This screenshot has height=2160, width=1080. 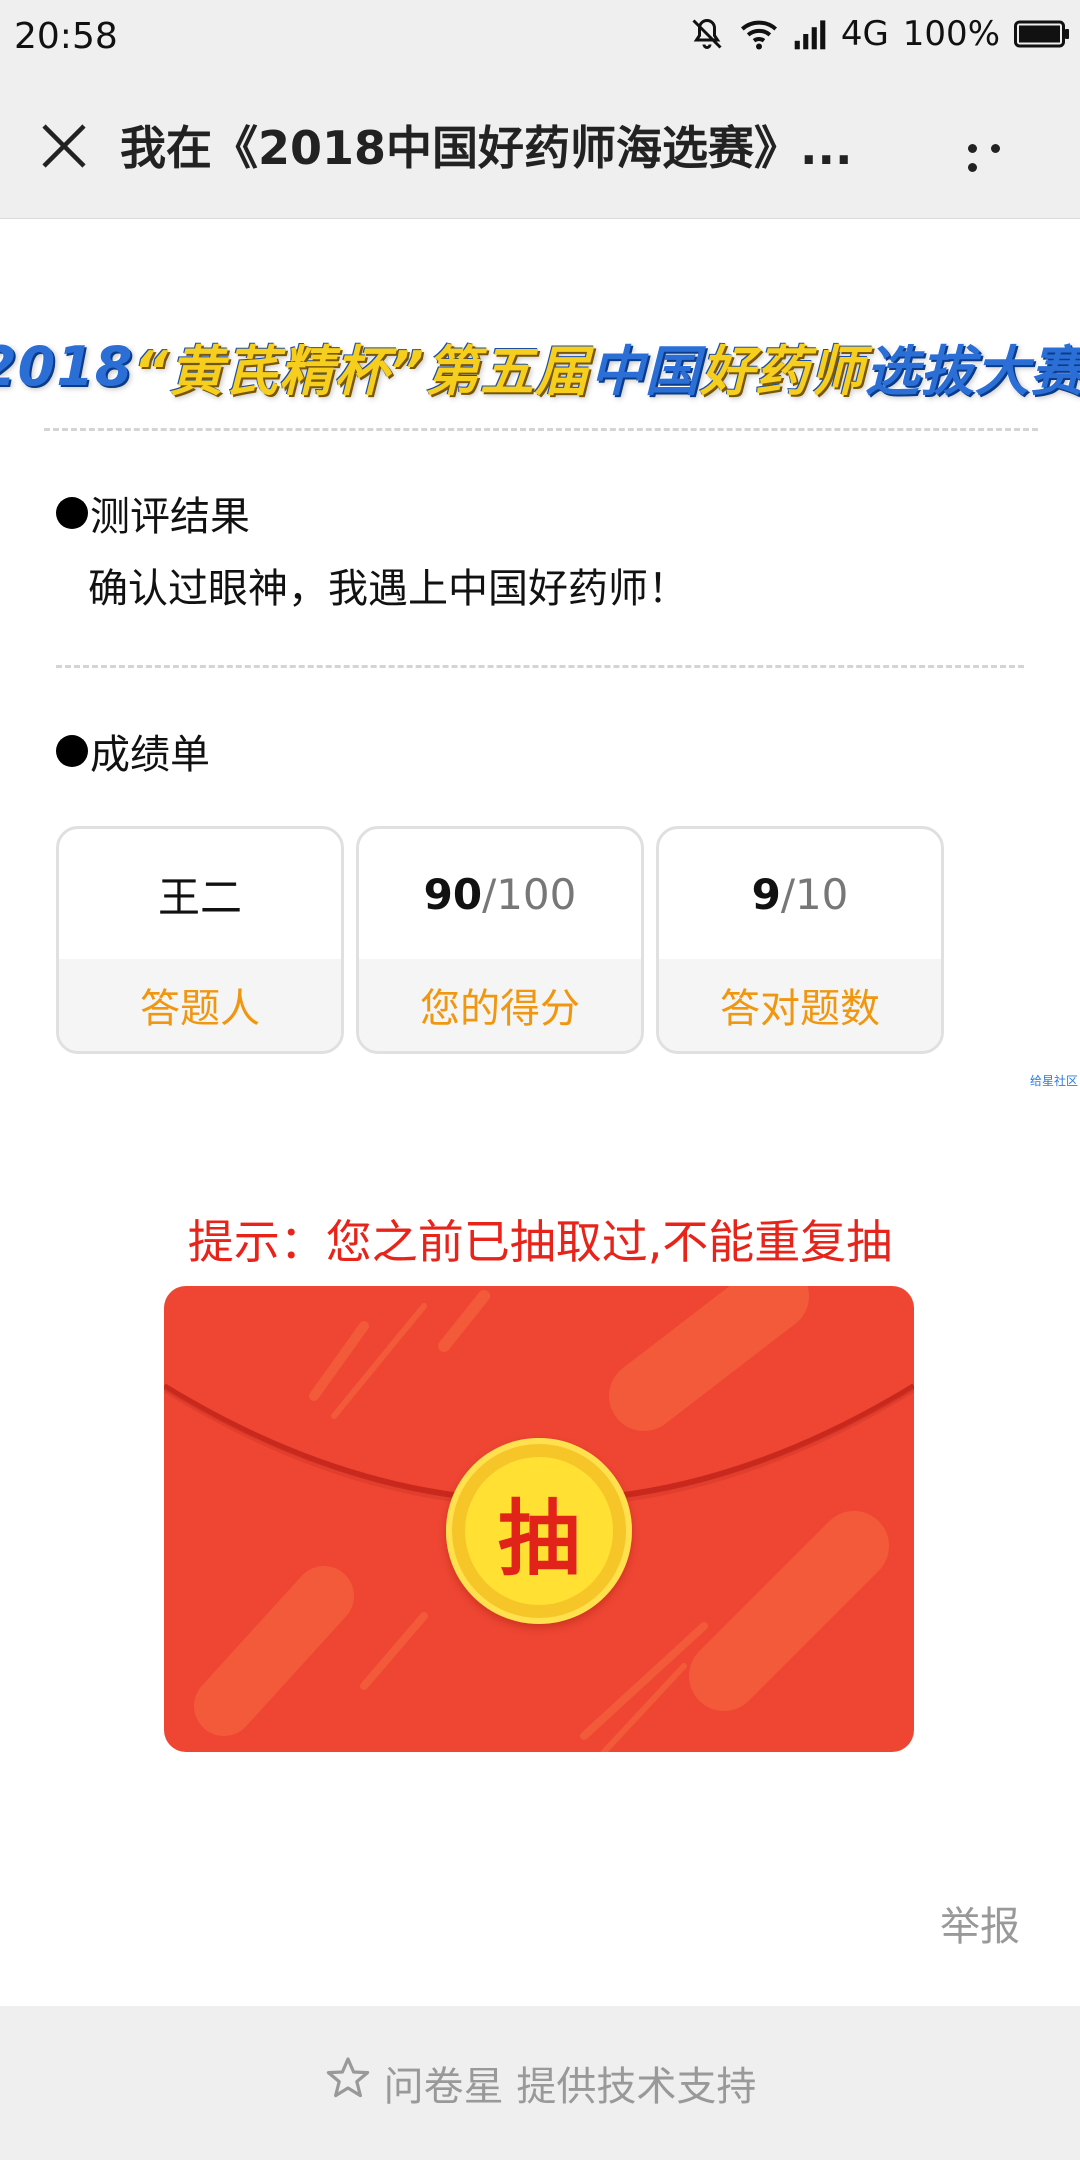 I want to click on result-heading-label: 测评结果, so click(x=170, y=517).